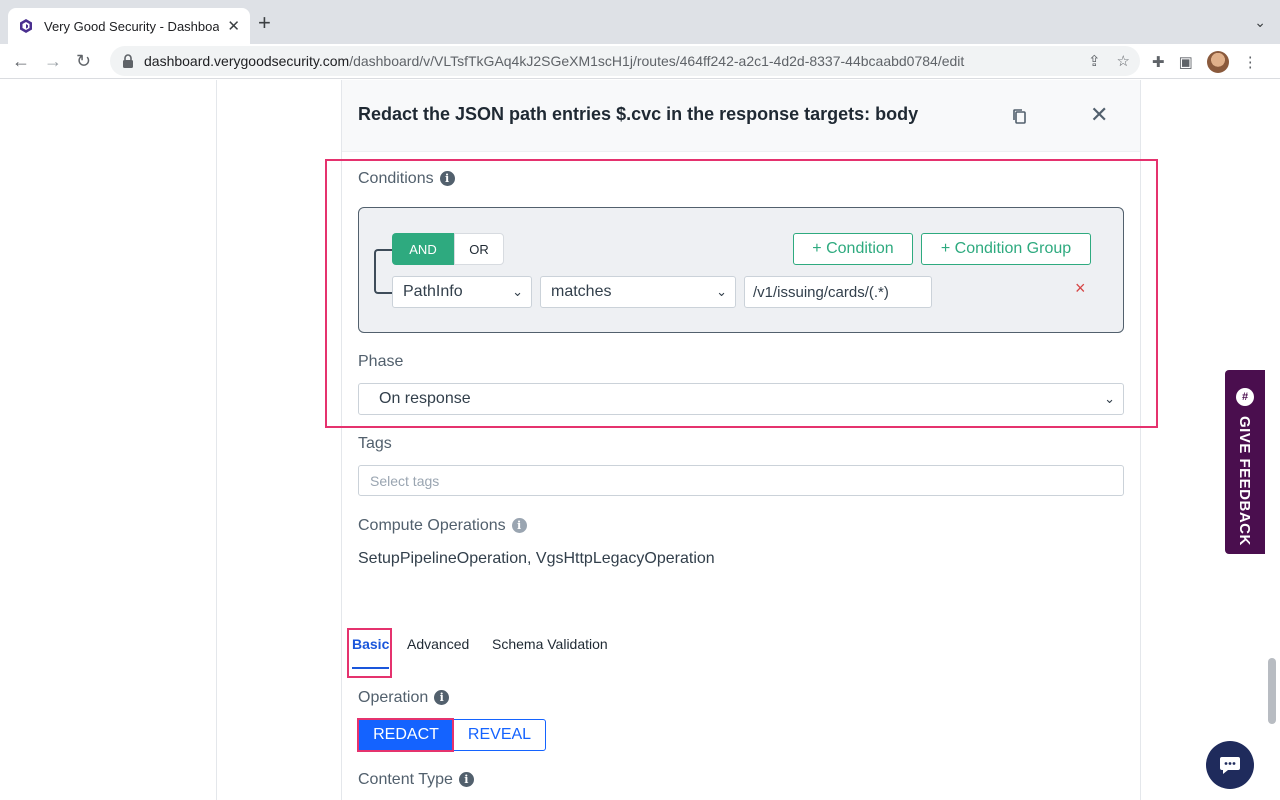  Describe the element at coordinates (132, 26) in the screenshot. I see `browser-tab-title: Very Good Security - Dashboard` at that location.